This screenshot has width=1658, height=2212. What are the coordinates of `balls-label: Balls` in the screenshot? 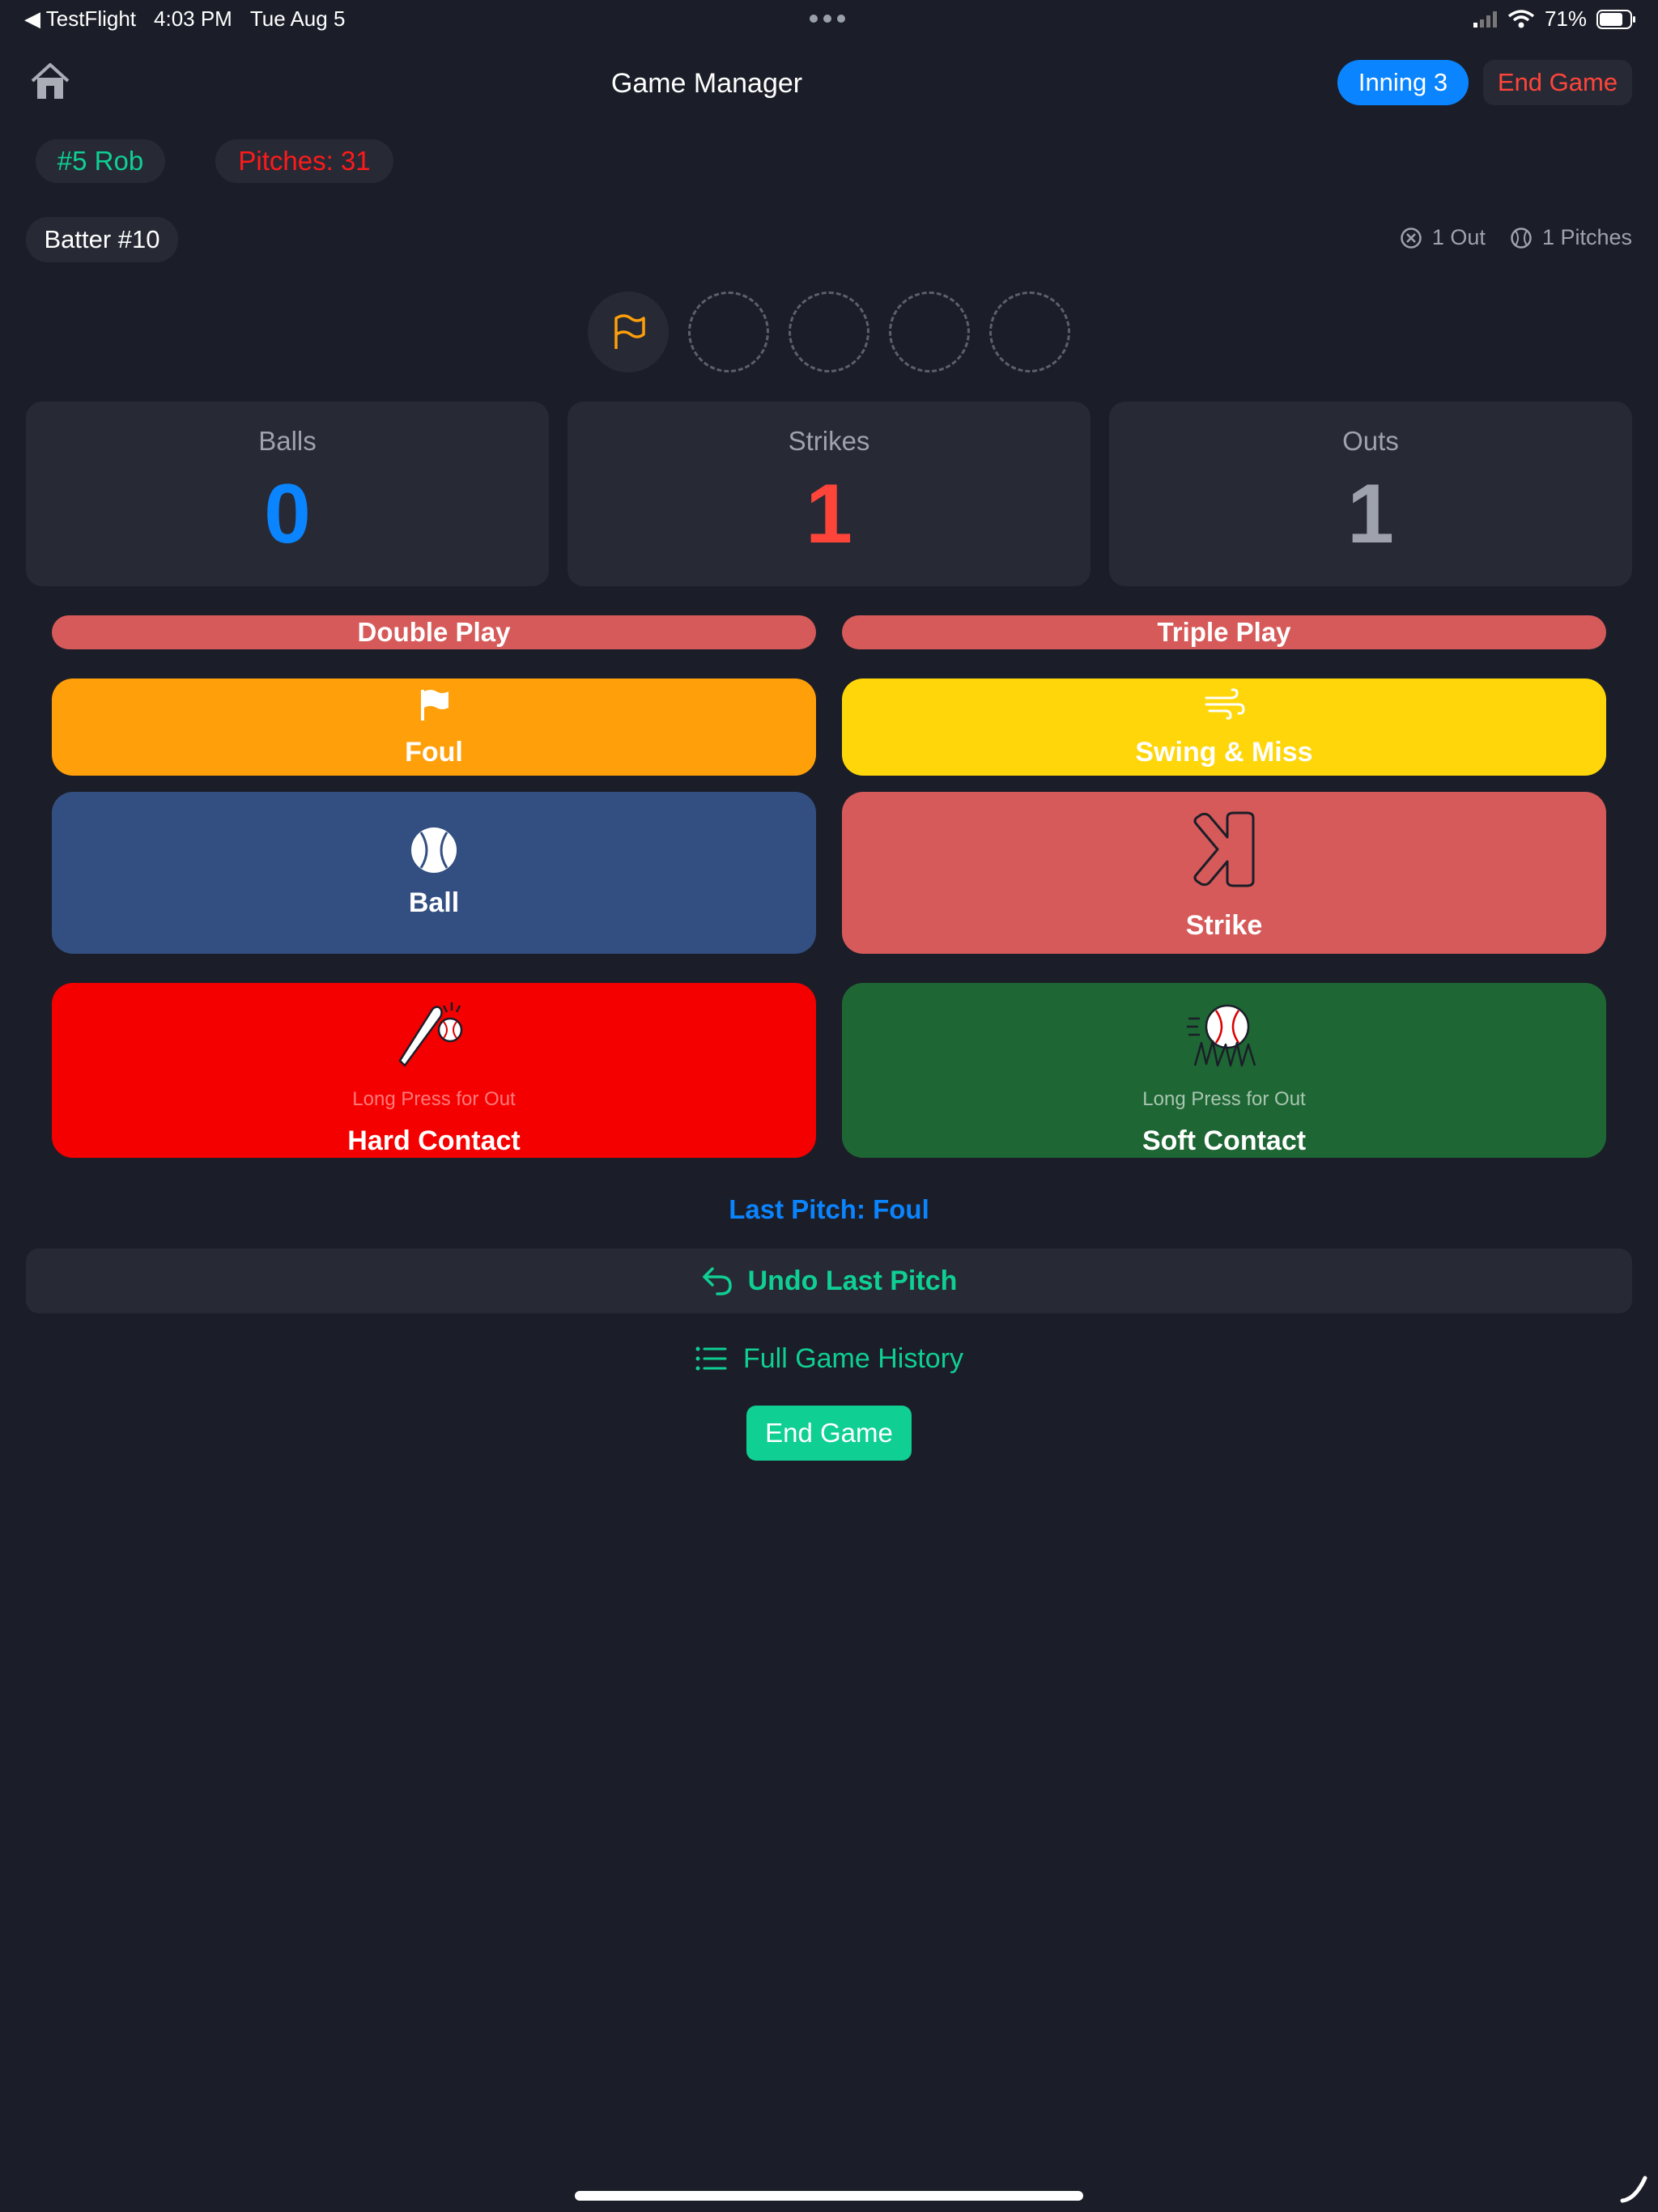 It's located at (287, 441).